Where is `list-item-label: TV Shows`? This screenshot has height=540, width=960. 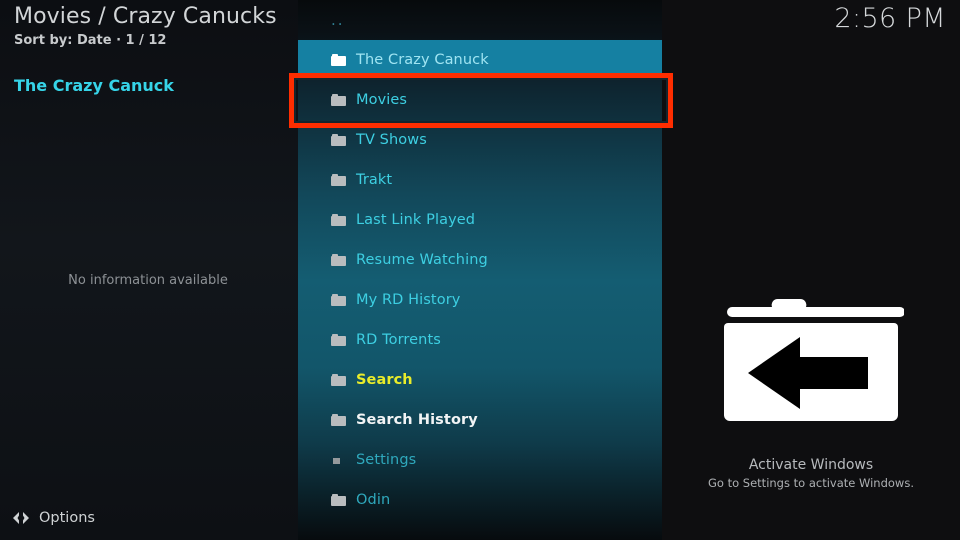 list-item-label: TV Shows is located at coordinates (391, 140).